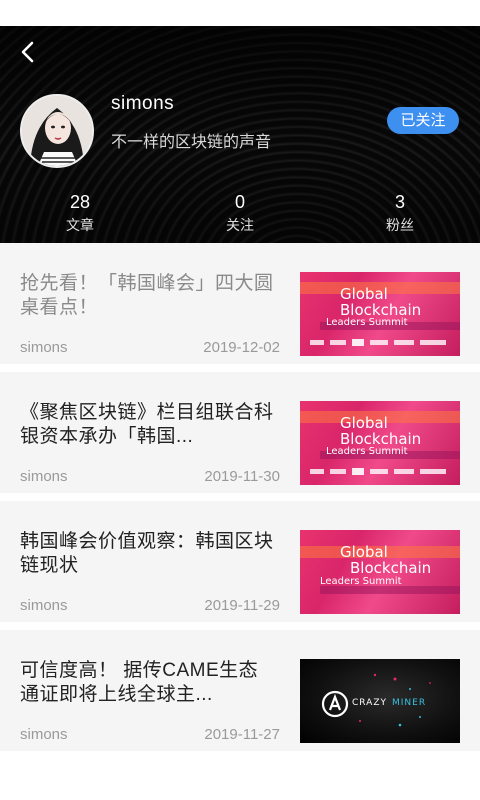 The height and width of the screenshot is (800, 480). What do you see at coordinates (239, 202) in the screenshot?
I see `stat-following-value: 0` at bounding box center [239, 202].